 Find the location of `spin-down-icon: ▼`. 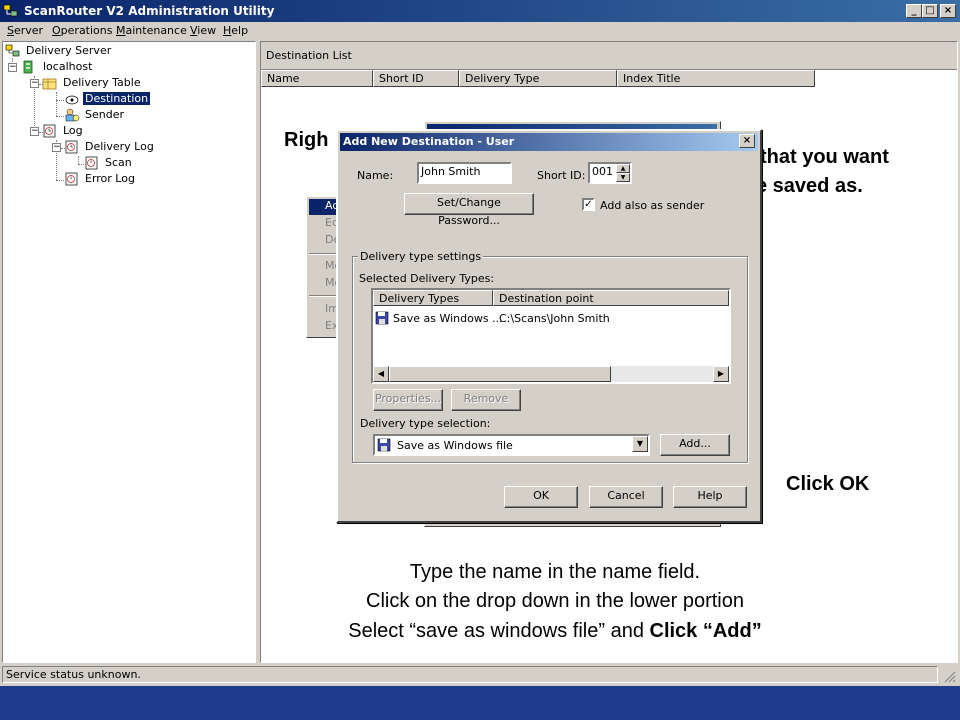

spin-down-icon: ▼ is located at coordinates (623, 177).